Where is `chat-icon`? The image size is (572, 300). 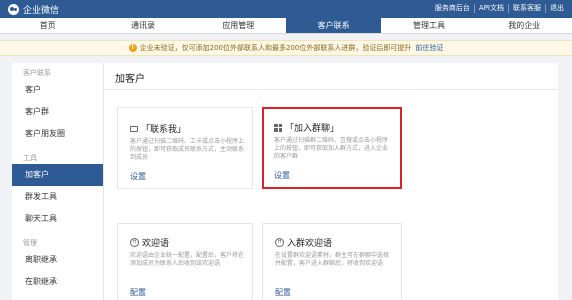 chat-icon is located at coordinates (134, 128).